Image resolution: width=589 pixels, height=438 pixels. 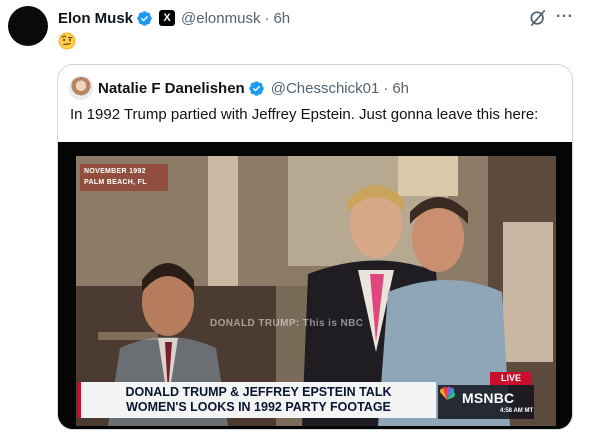 I want to click on quoted-author-handle: @Chesschick01, so click(x=325, y=88).